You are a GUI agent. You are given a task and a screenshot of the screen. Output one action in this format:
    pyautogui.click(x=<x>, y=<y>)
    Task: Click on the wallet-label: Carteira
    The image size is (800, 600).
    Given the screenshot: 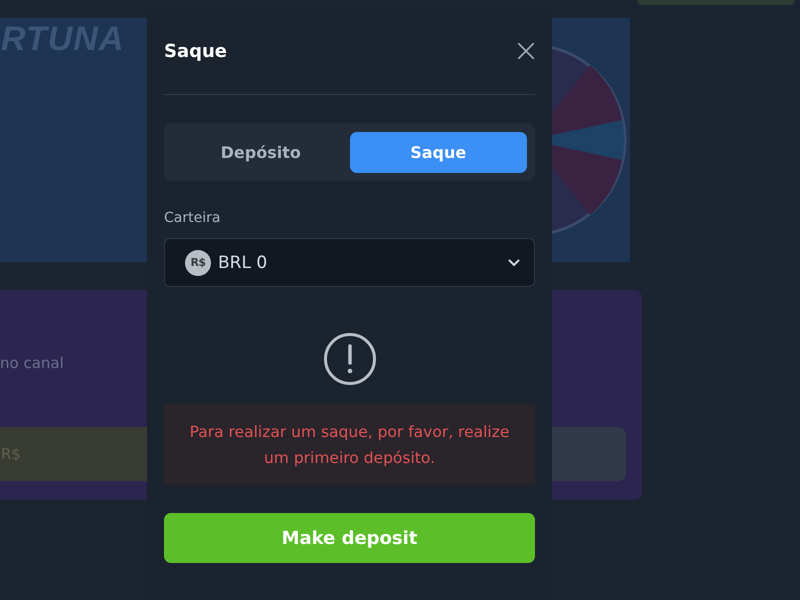 What is the action you would take?
    pyautogui.click(x=193, y=218)
    